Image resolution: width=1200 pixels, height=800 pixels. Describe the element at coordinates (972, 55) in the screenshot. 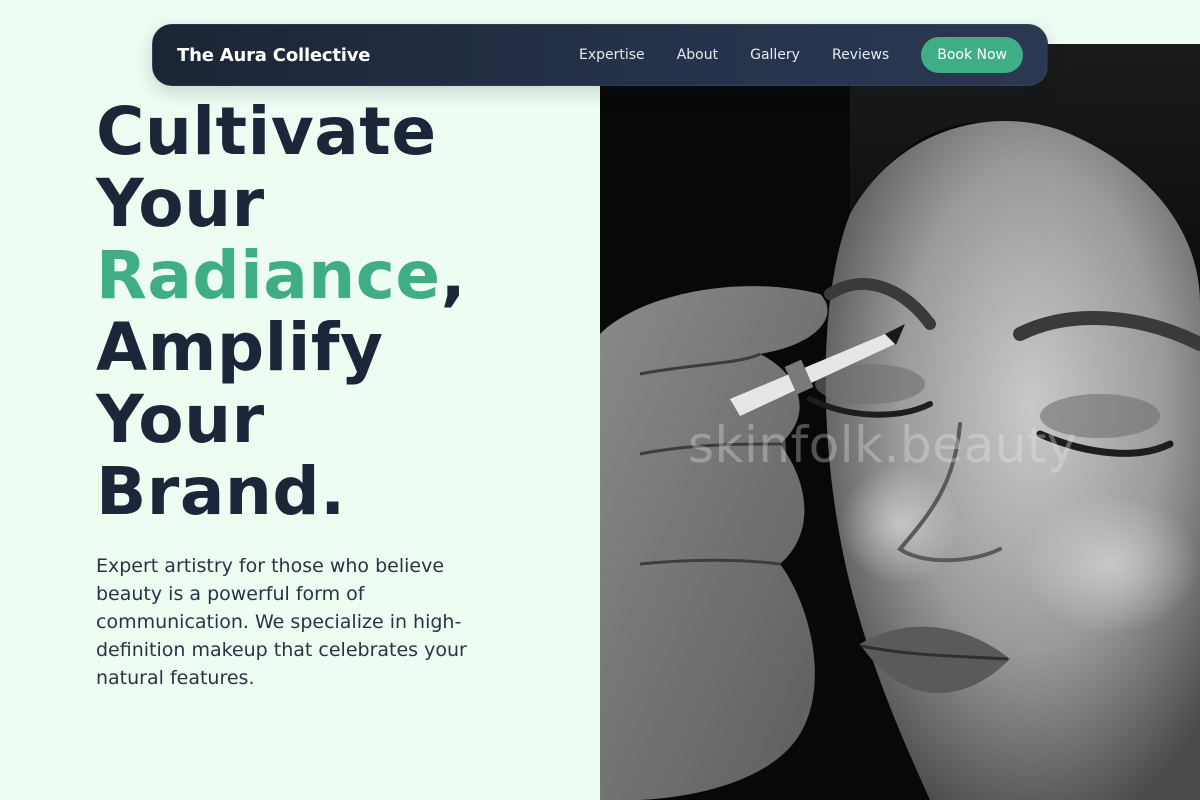

I see `book-now-button: Book Now` at that location.